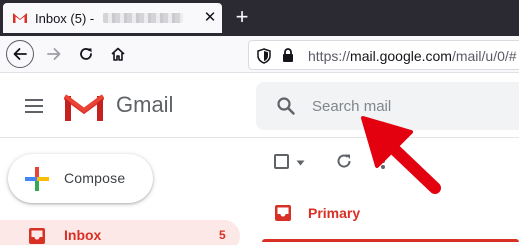 The image size is (519, 245). Describe the element at coordinates (37, 179) in the screenshot. I see `compose-plus-icon` at that location.